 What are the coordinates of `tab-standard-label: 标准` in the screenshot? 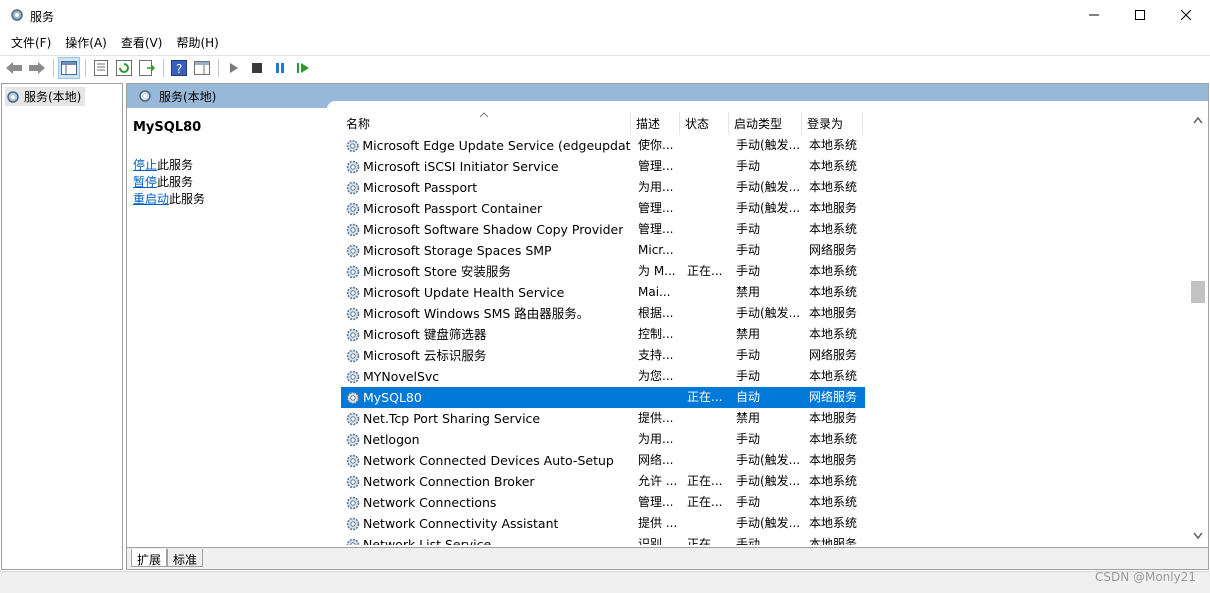 It's located at (185, 560).